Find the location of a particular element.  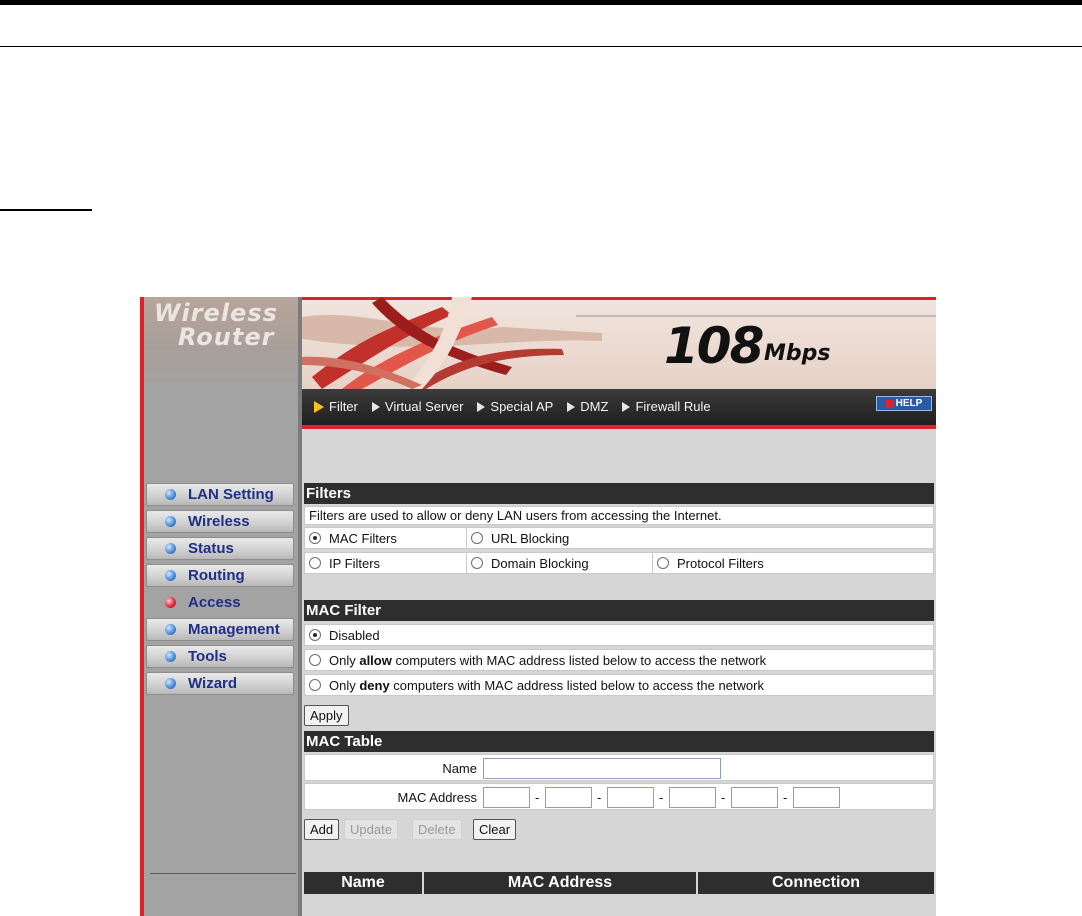

url-blocking-option: URL Blocking is located at coordinates (700, 538).